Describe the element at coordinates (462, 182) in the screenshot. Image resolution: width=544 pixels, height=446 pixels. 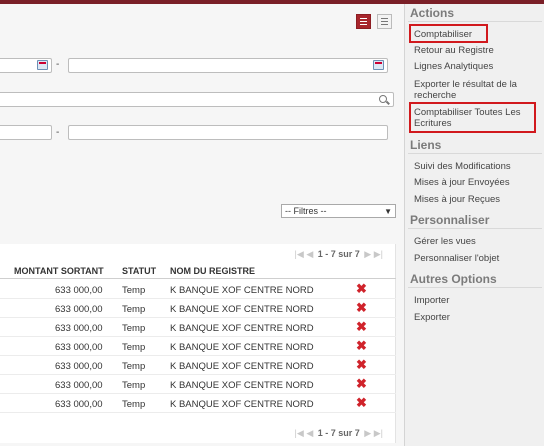
I see `link-mises-a-jour-envoyees: Mises à jour Envoyées` at that location.